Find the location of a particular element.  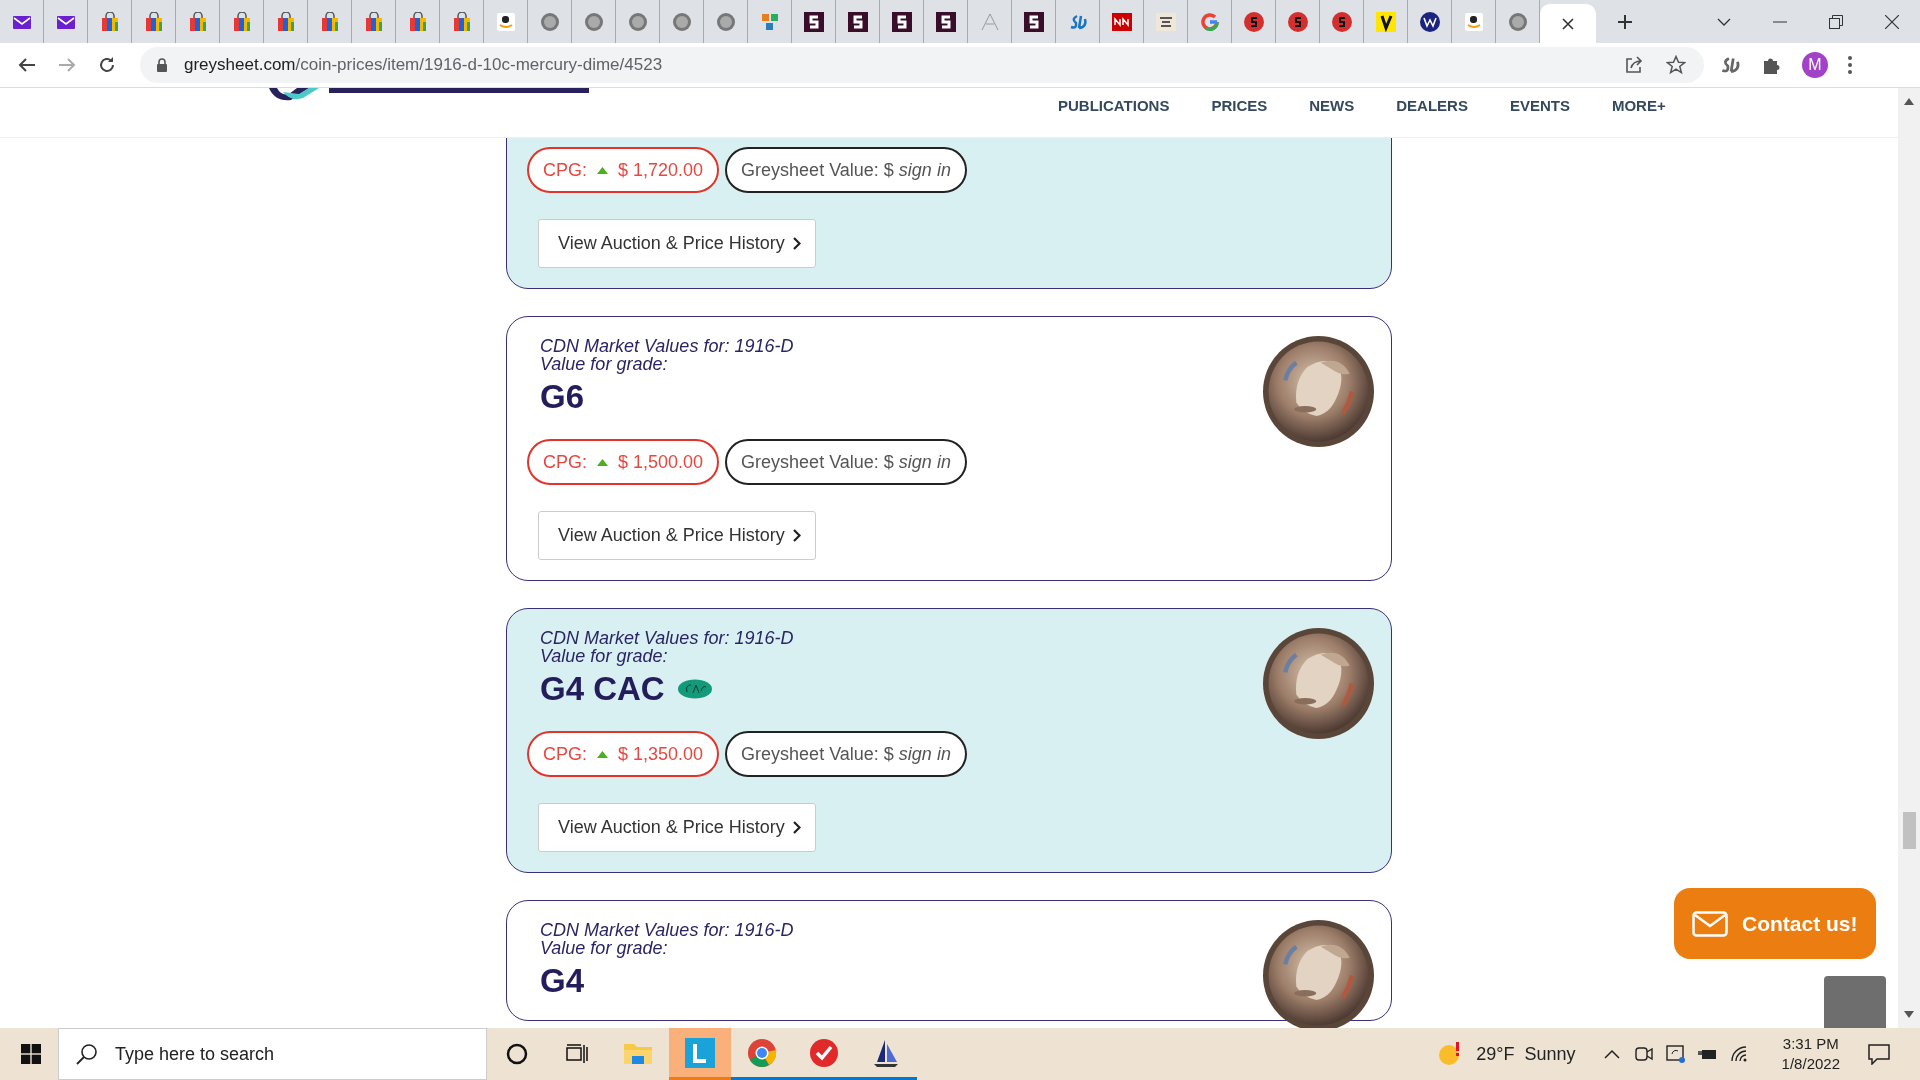

oval-sticker-icon is located at coordinates (694, 689).